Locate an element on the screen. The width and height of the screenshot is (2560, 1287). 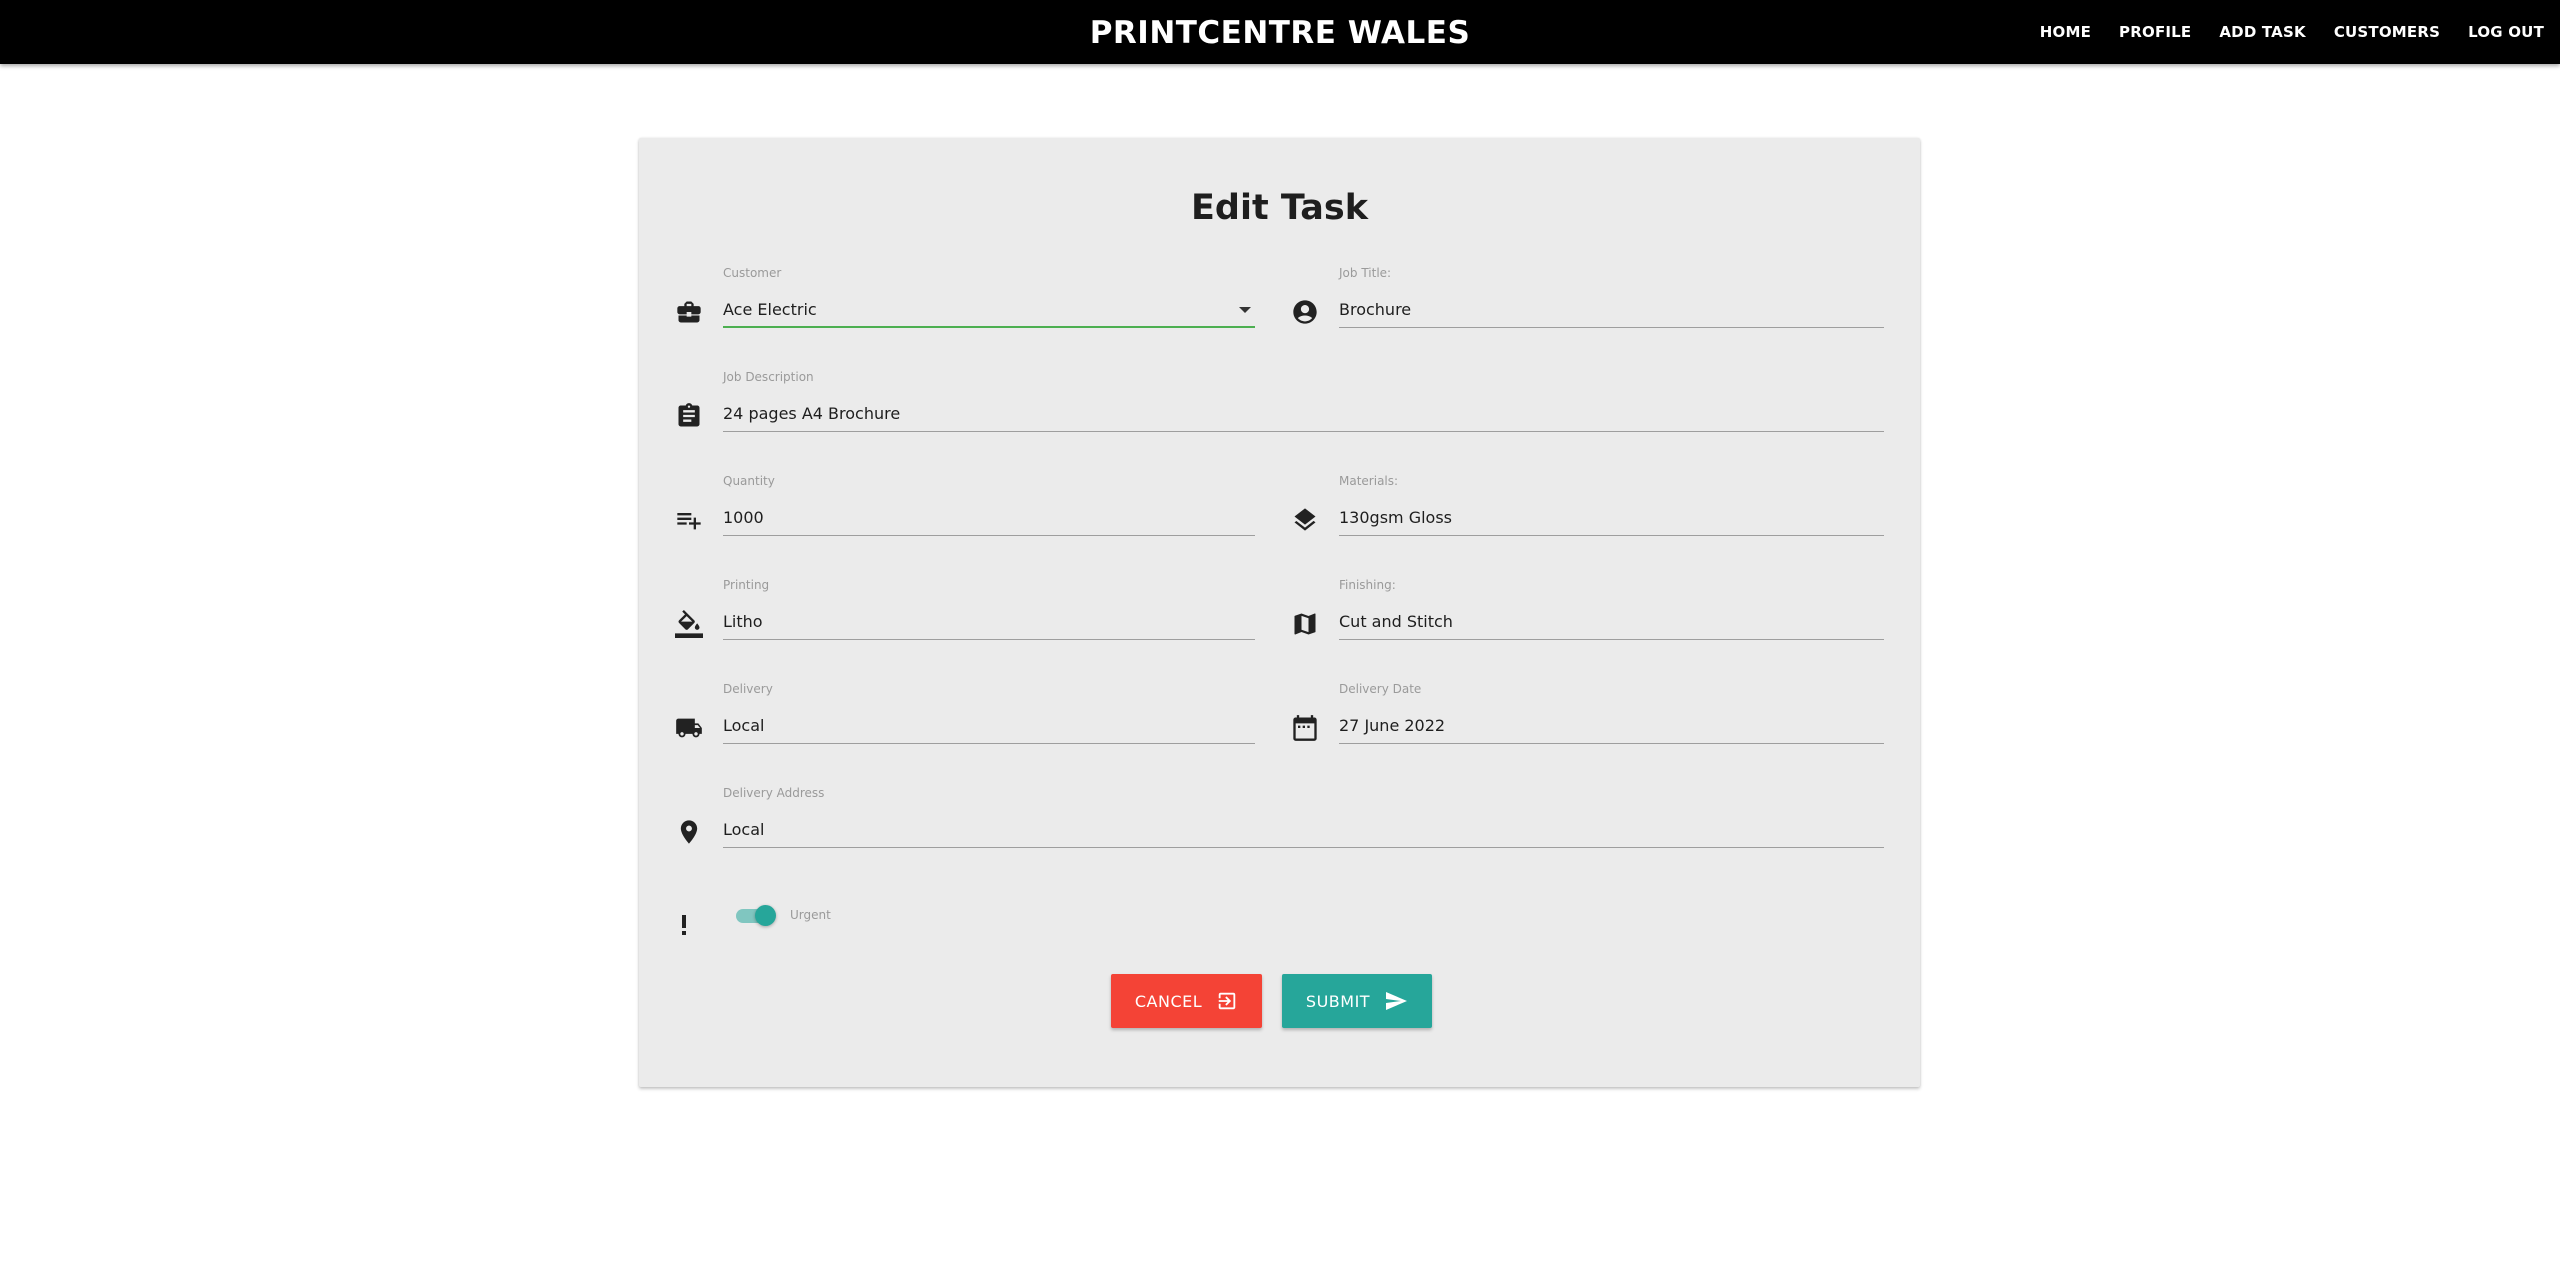
printing-label: Printing is located at coordinates (746, 585).